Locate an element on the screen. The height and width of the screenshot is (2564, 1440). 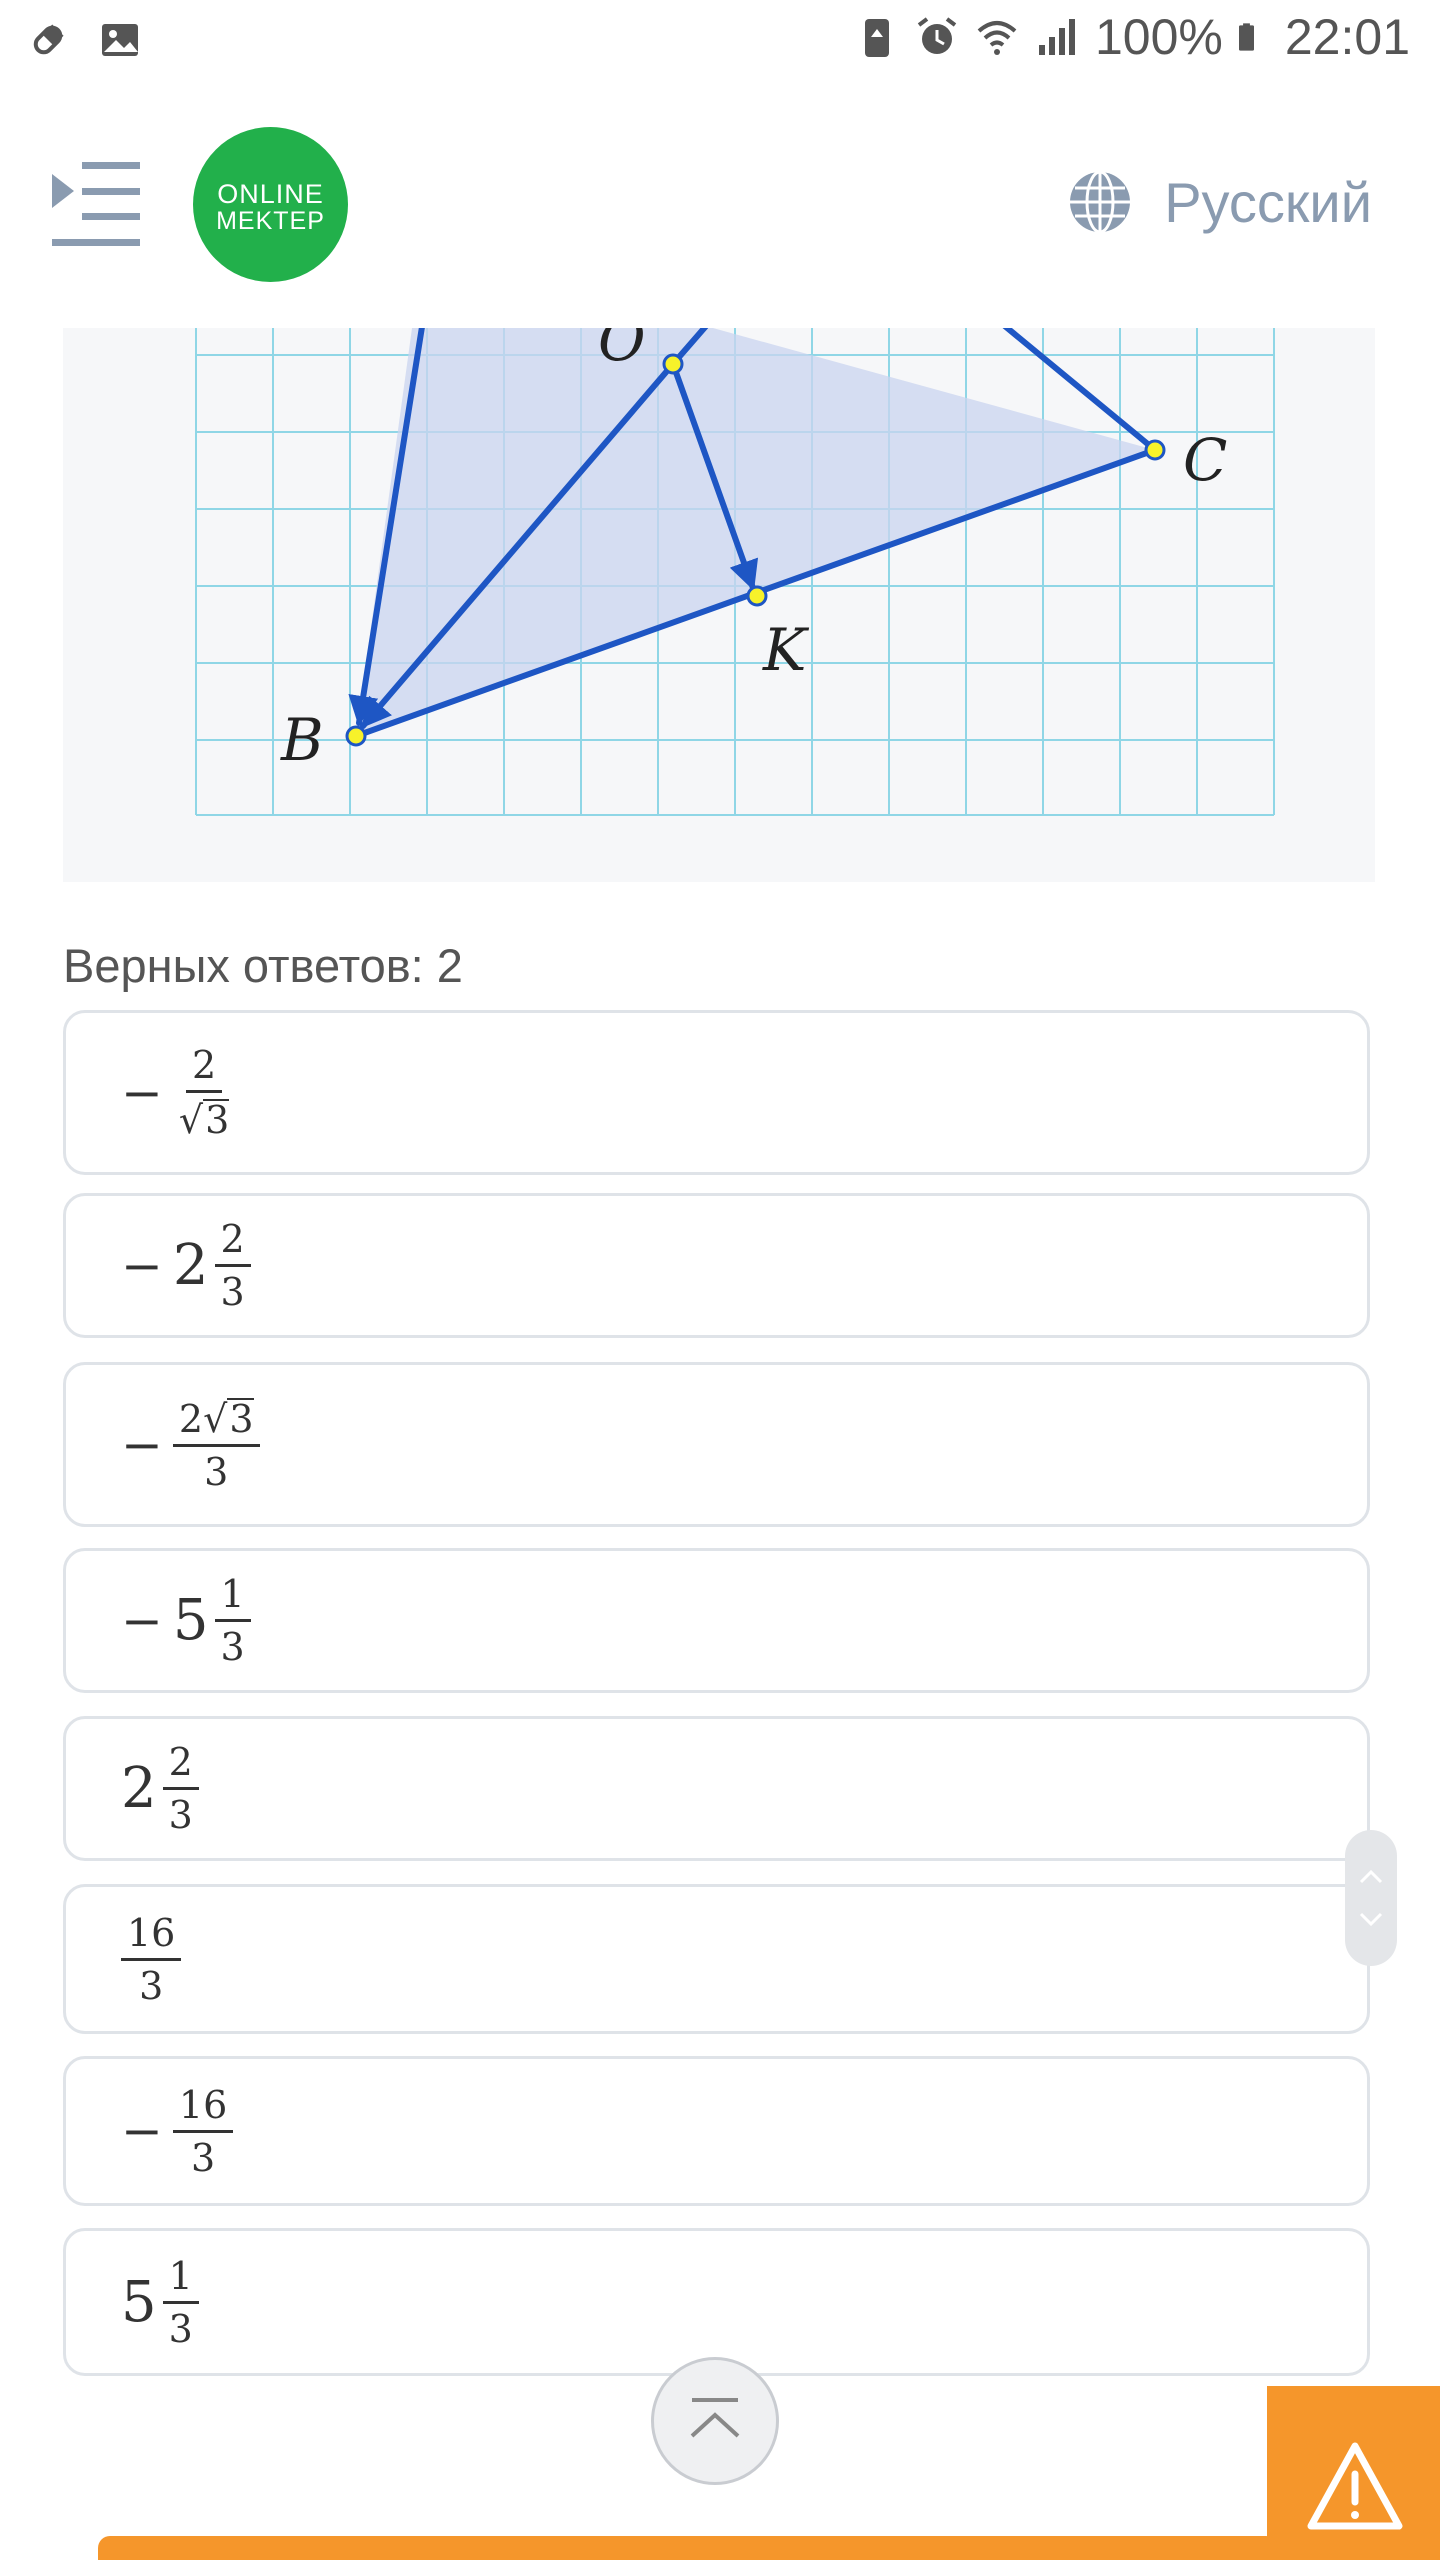
correct-answers-count: Верных ответов: 2 is located at coordinates (263, 965).